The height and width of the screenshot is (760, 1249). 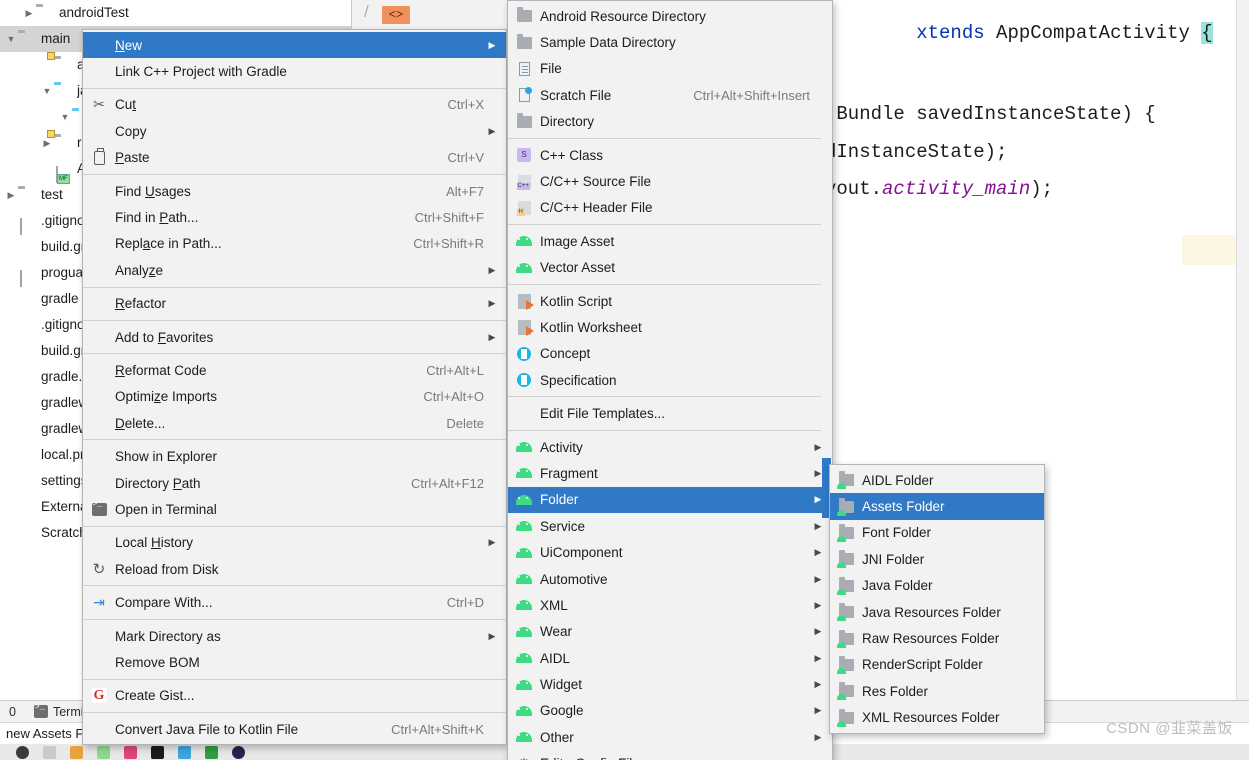 I want to click on folder-menu-item-java-folder: Java Folder, so click(x=937, y=586).